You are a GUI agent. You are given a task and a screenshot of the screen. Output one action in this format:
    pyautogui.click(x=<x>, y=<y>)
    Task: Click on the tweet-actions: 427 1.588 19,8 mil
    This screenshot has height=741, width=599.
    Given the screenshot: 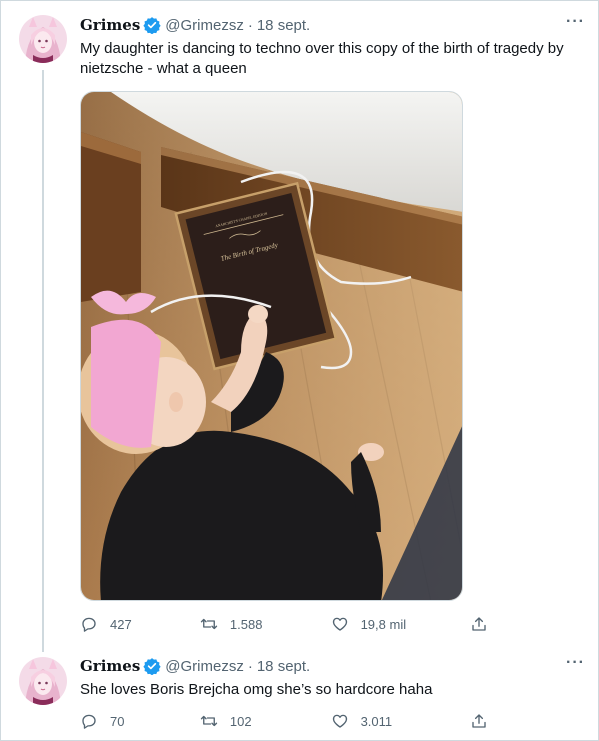 What is the action you would take?
    pyautogui.click(x=290, y=624)
    